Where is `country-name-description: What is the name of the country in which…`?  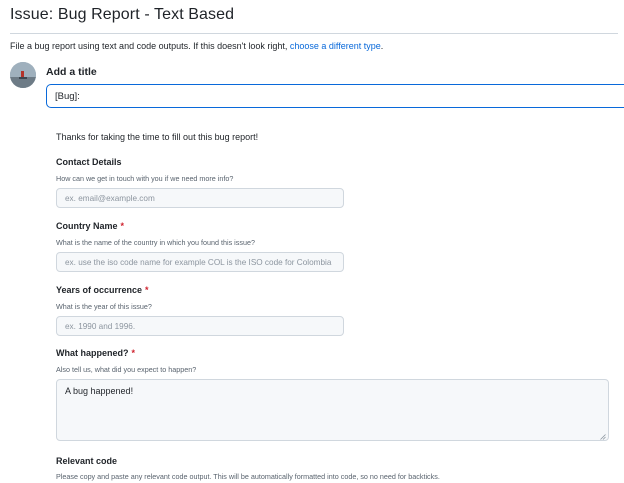 country-name-description: What is the name of the country in which… is located at coordinates (155, 242).